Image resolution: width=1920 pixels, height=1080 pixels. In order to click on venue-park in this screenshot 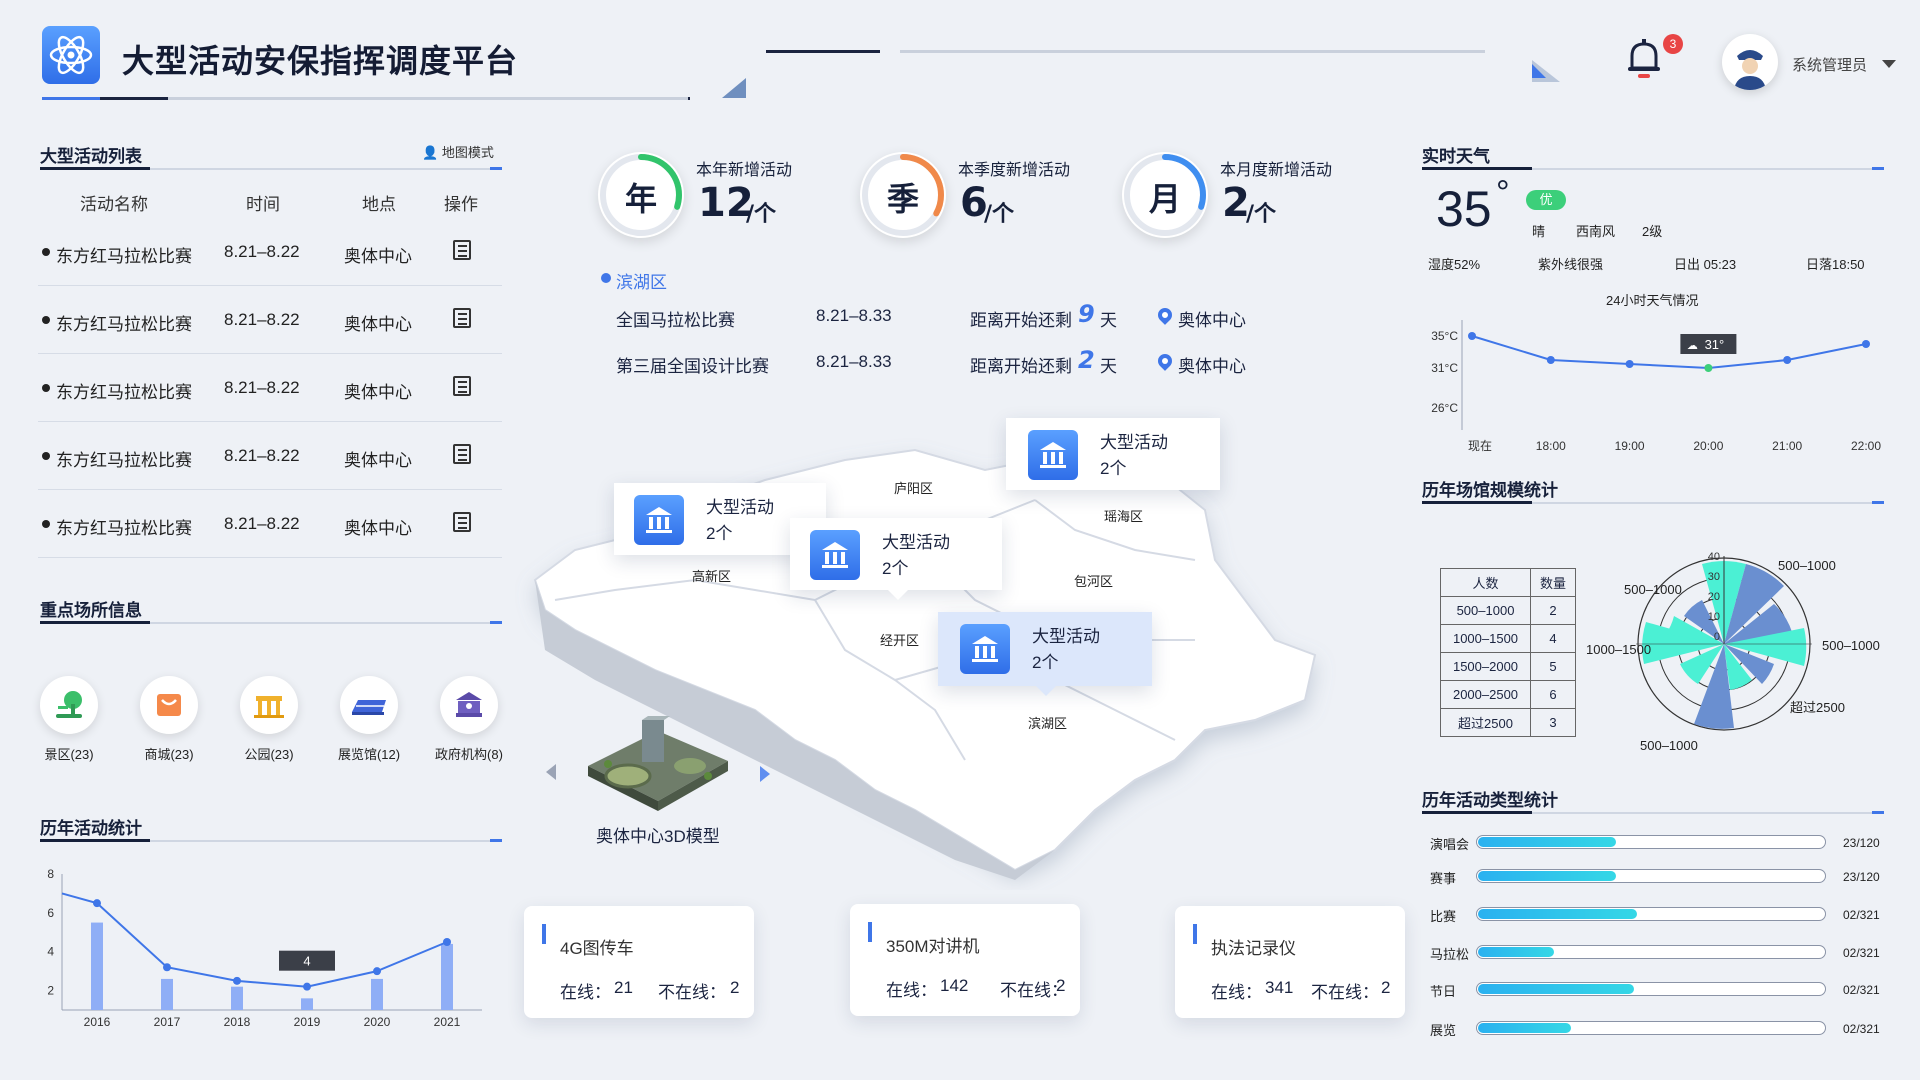, I will do `click(269, 705)`.